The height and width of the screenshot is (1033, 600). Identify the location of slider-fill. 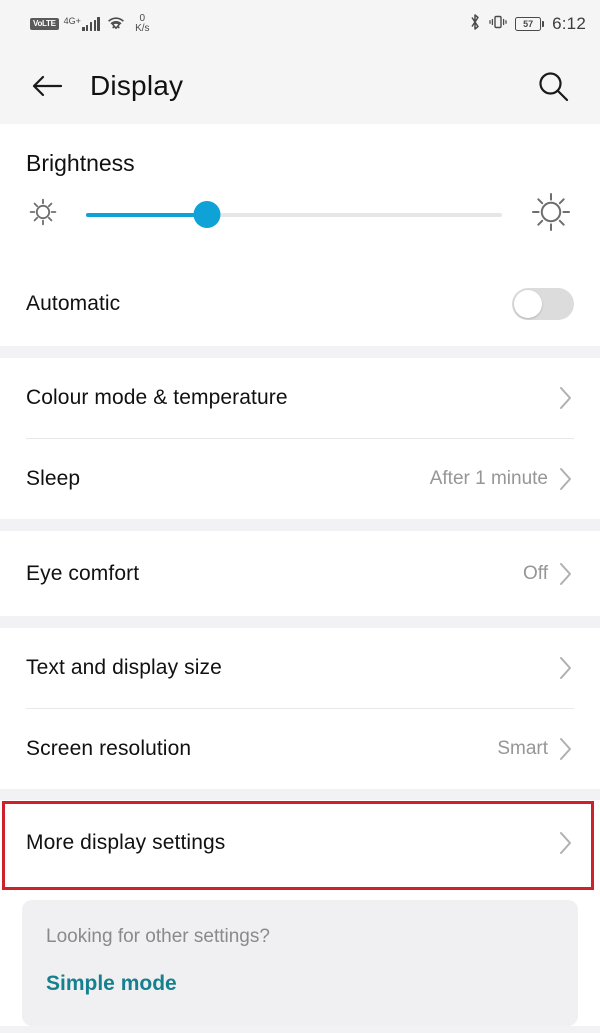
(146, 214).